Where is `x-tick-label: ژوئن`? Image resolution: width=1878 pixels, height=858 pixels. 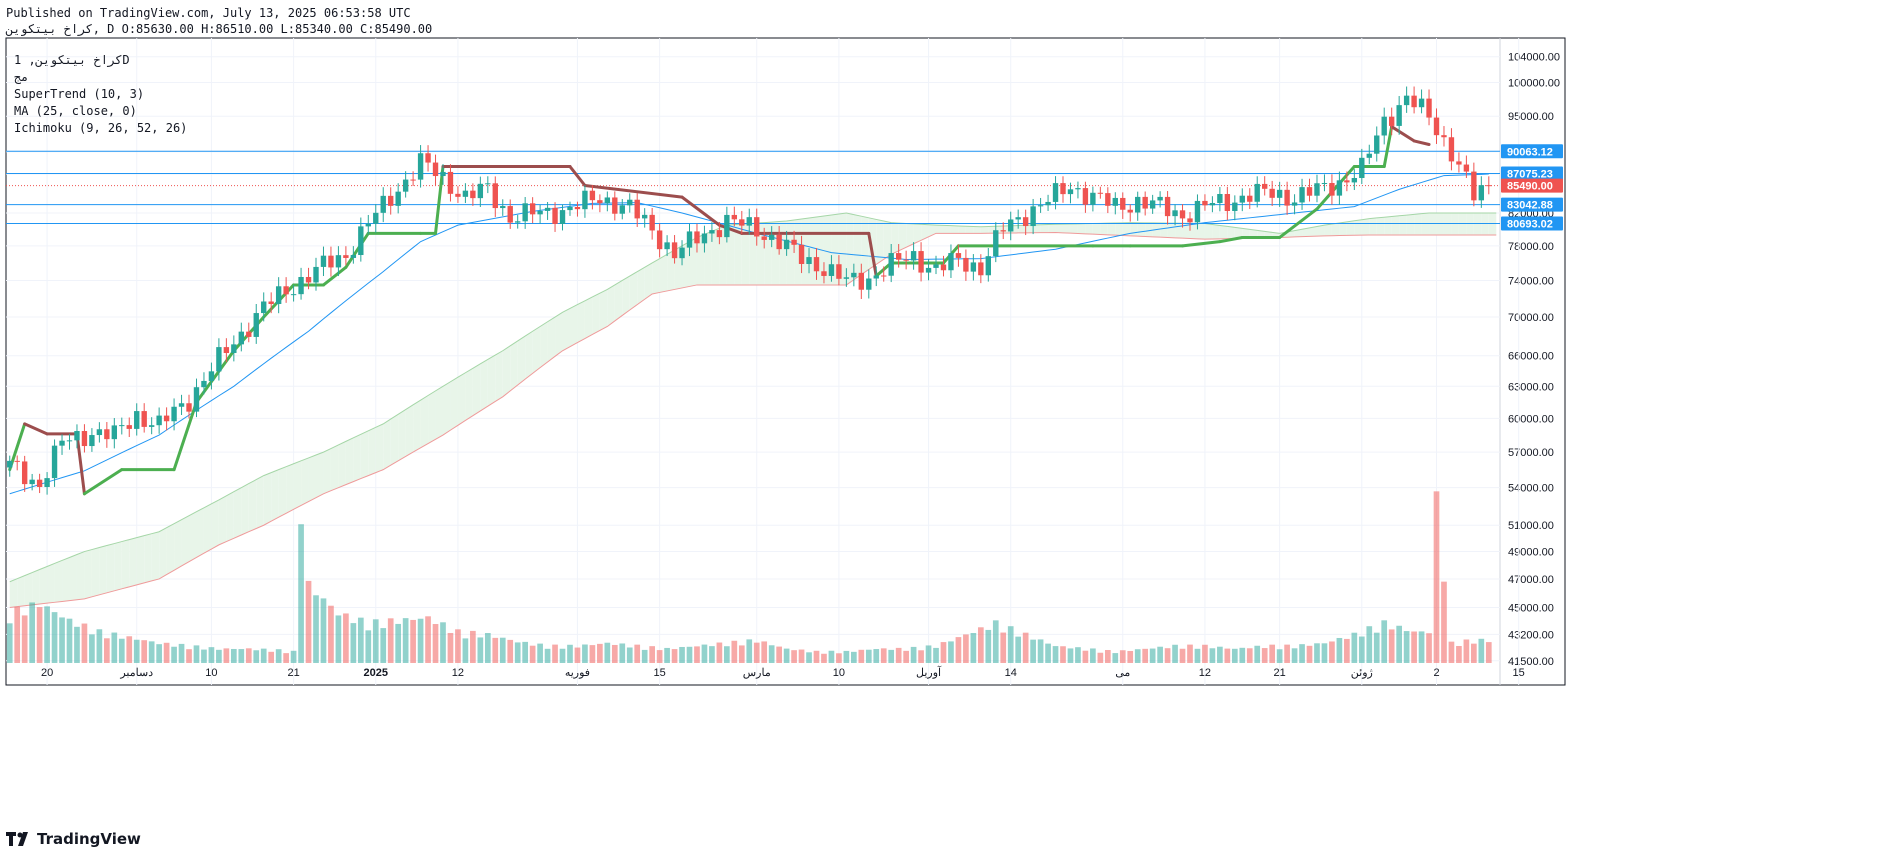 x-tick-label: ژوئن is located at coordinates (1362, 673).